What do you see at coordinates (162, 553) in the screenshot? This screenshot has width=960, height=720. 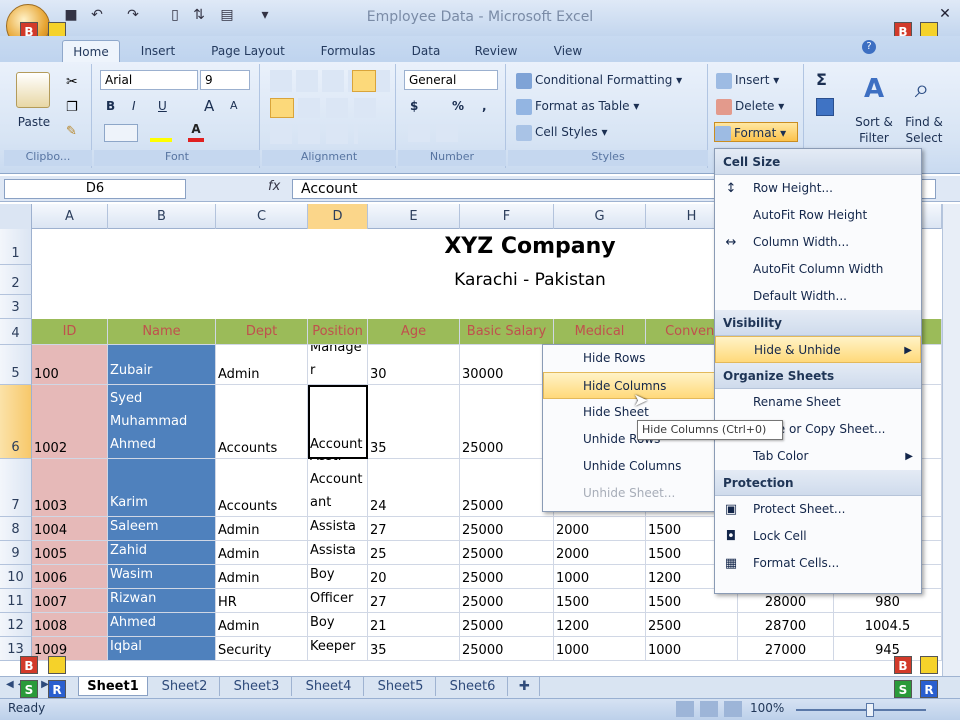 I see `data-cell-name: Zahid` at bounding box center [162, 553].